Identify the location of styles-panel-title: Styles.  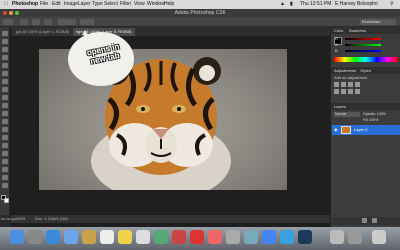
(365, 70).